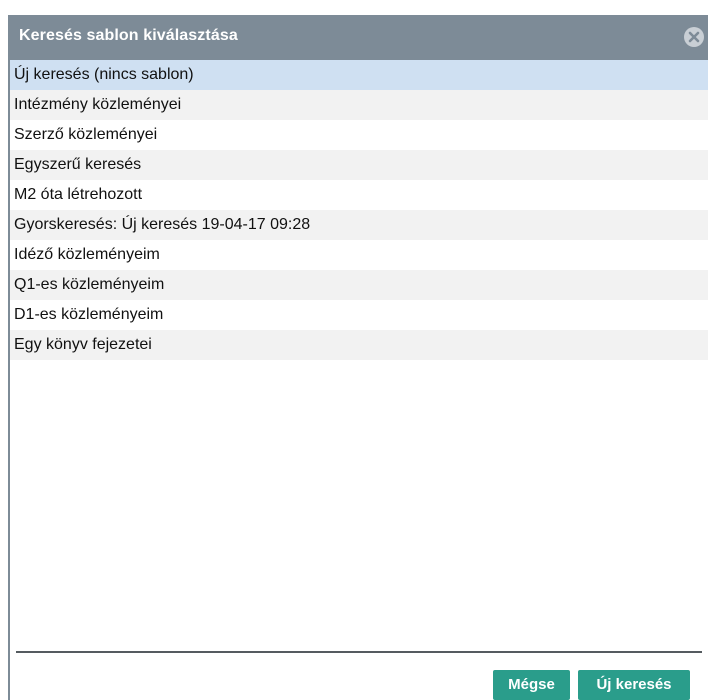 The width and height of the screenshot is (708, 700). What do you see at coordinates (359, 677) in the screenshot?
I see `dialog-footer: Mégse Új keresés` at bounding box center [359, 677].